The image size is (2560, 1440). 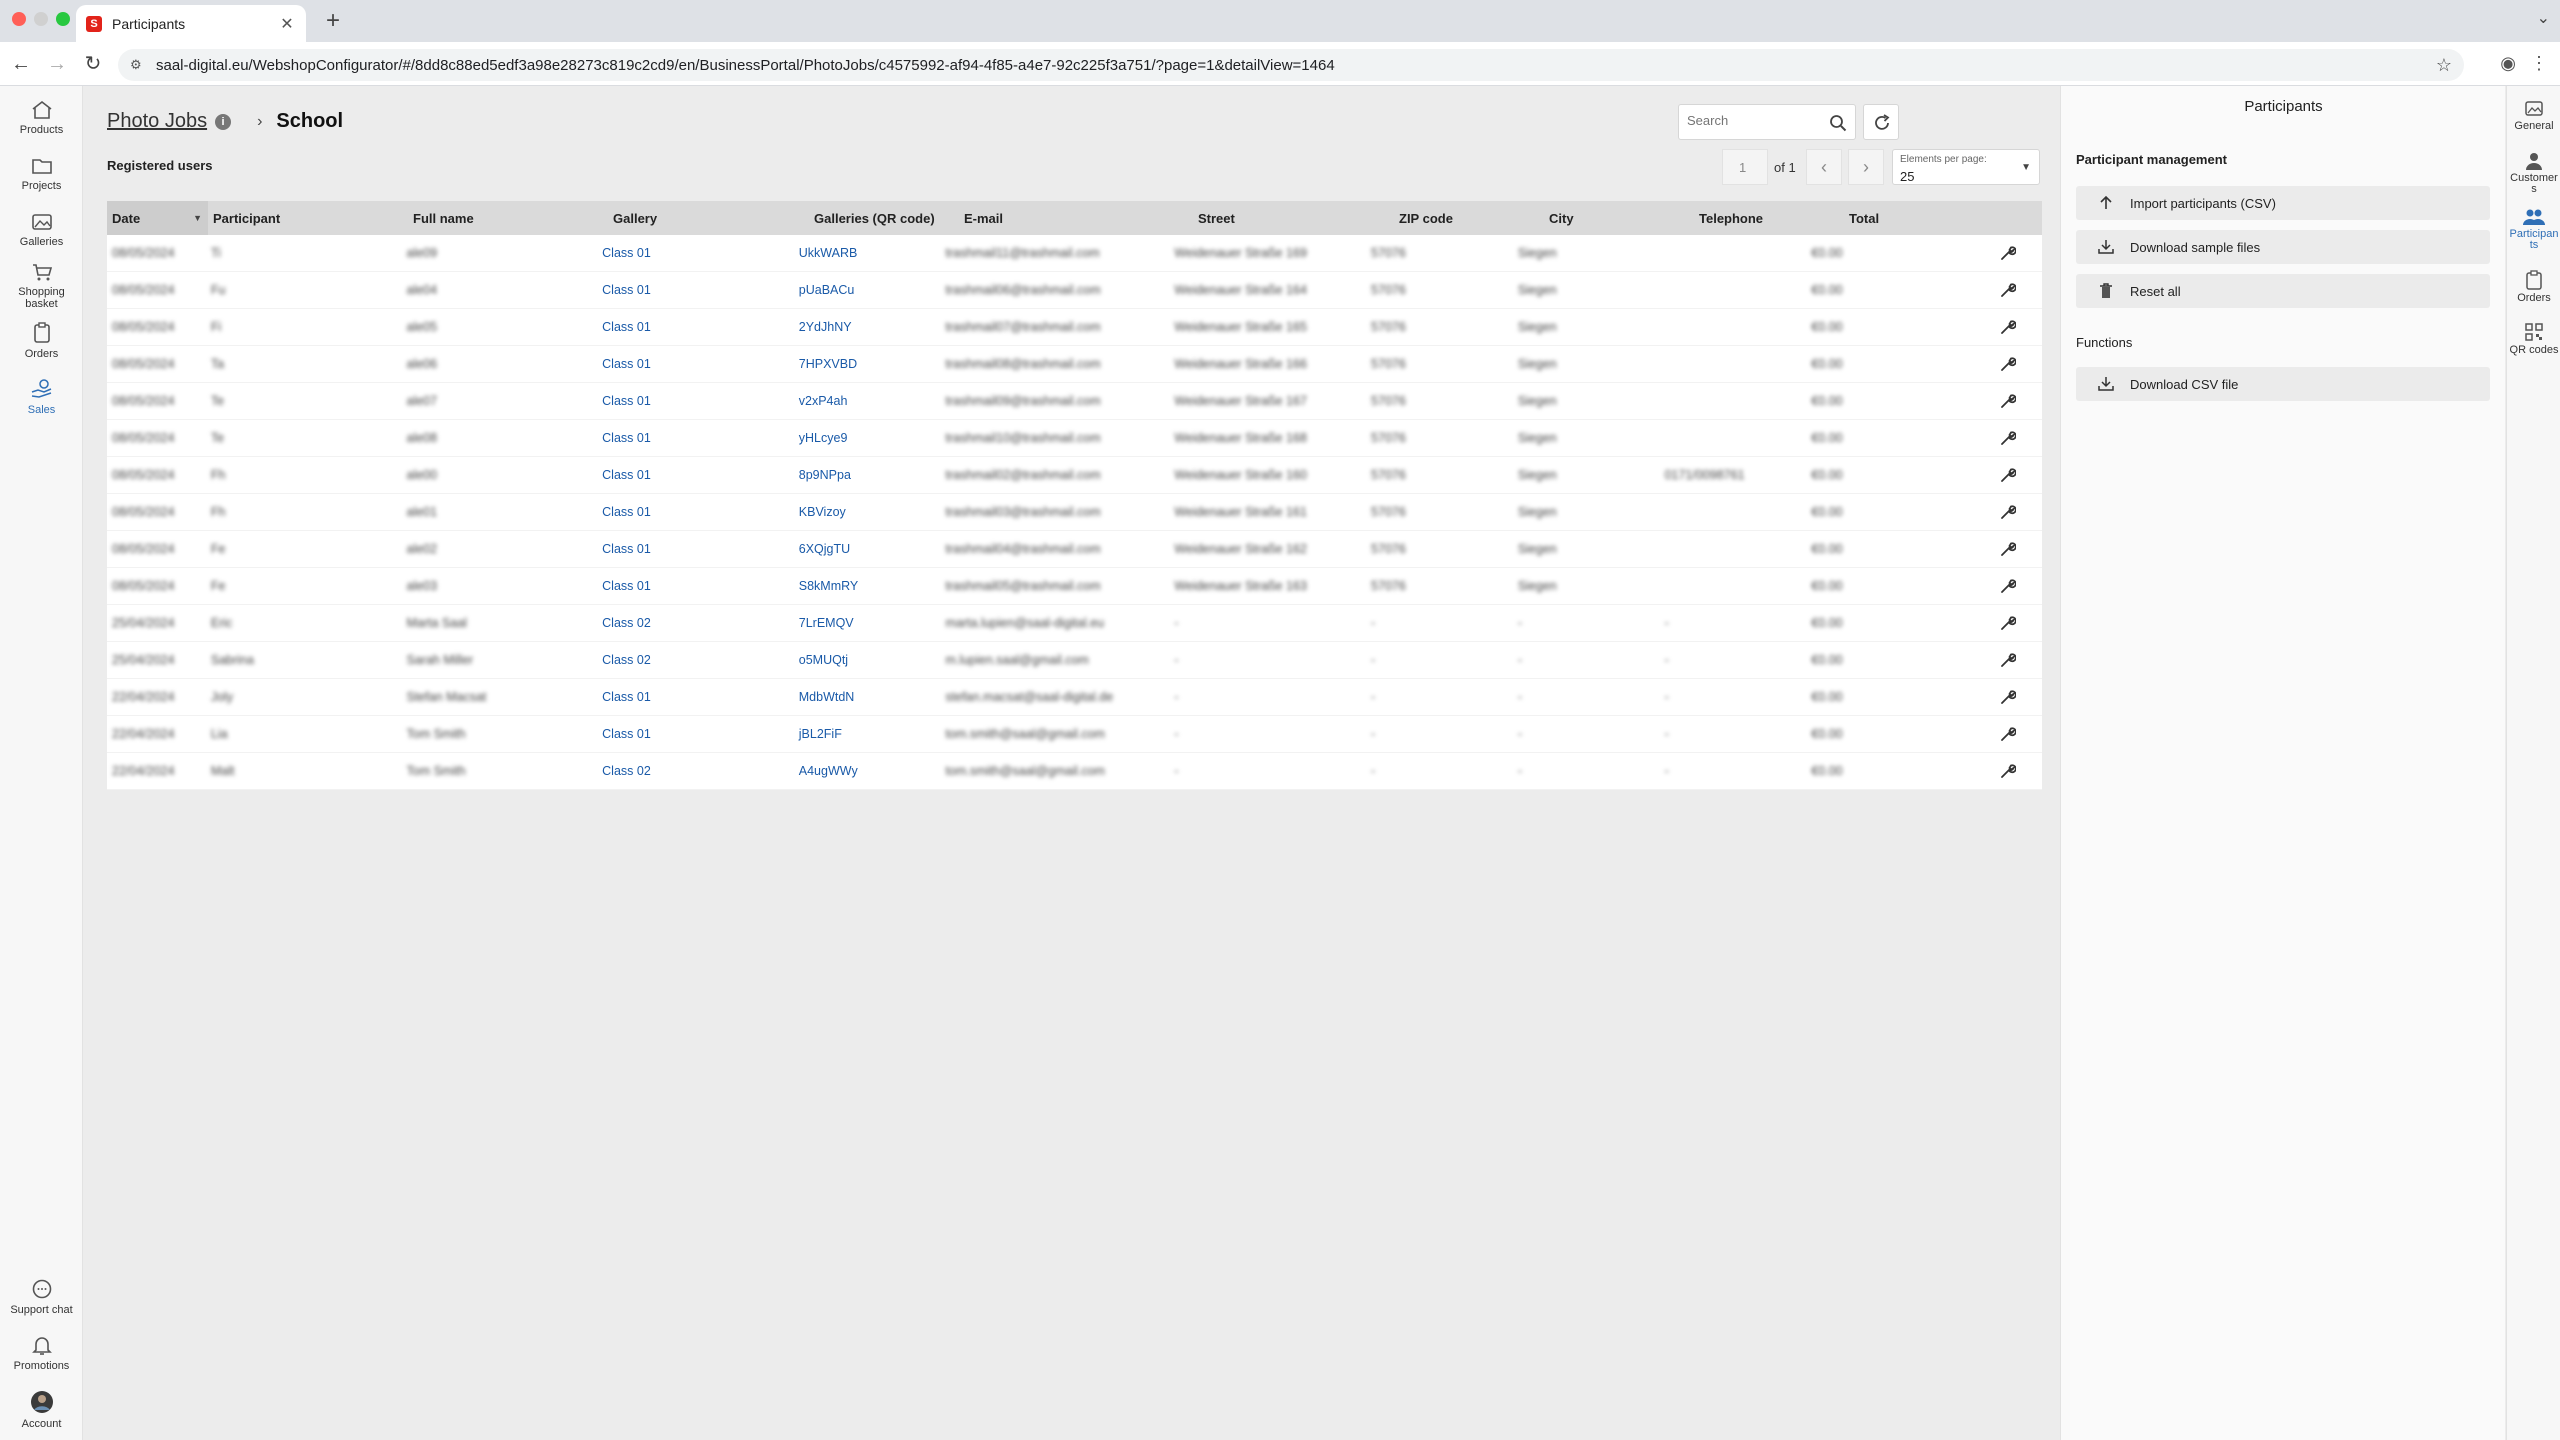 I want to click on info-icon: i, so click(x=223, y=121).